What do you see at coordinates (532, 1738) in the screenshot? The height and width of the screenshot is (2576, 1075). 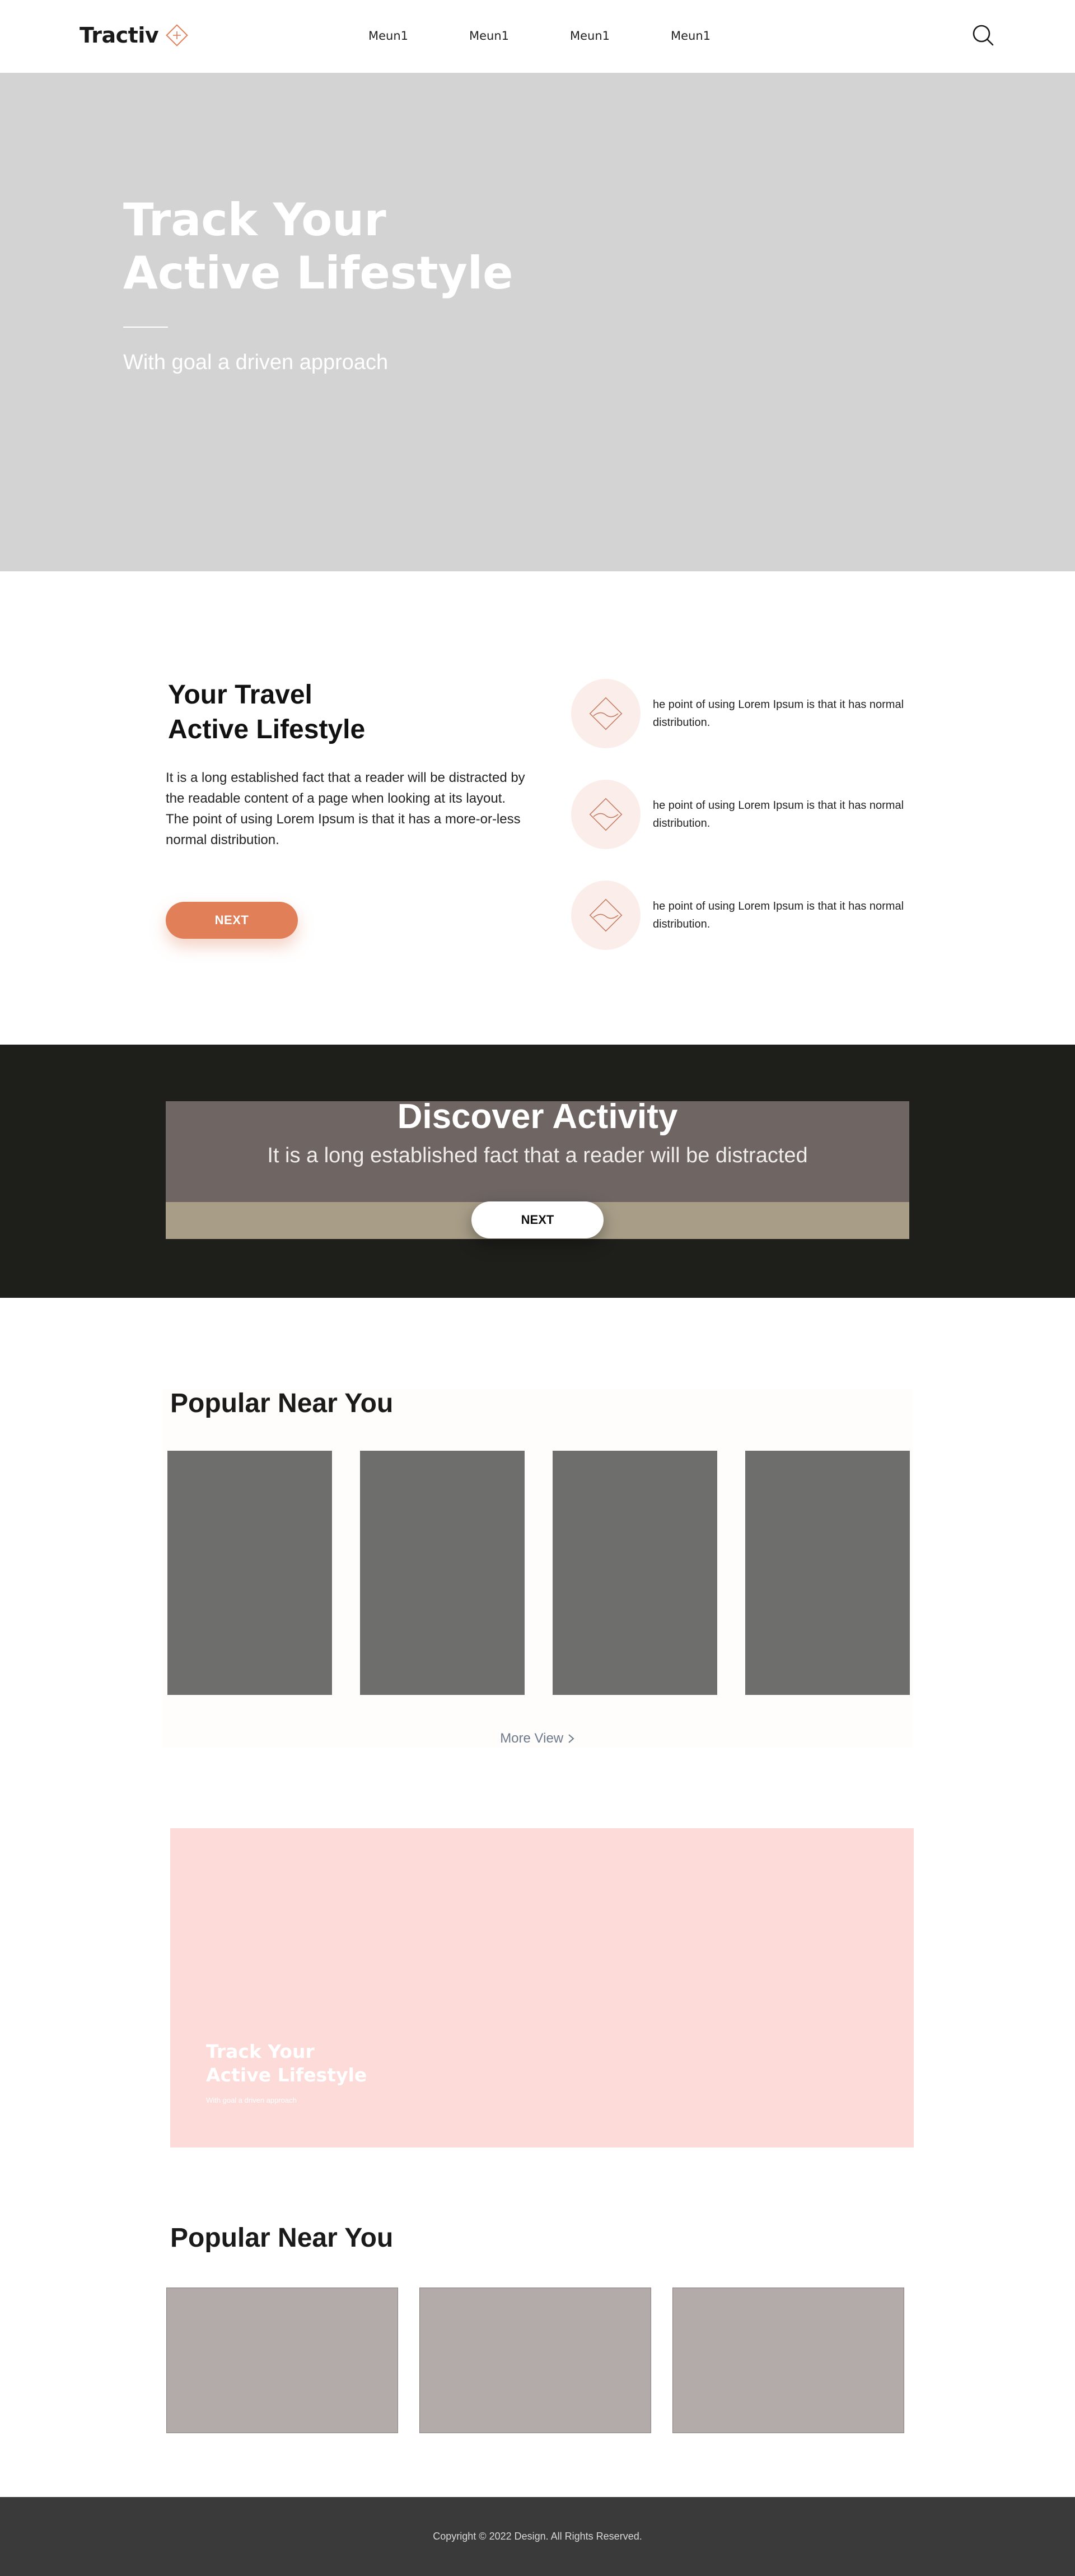 I see `more-view-label: More View` at bounding box center [532, 1738].